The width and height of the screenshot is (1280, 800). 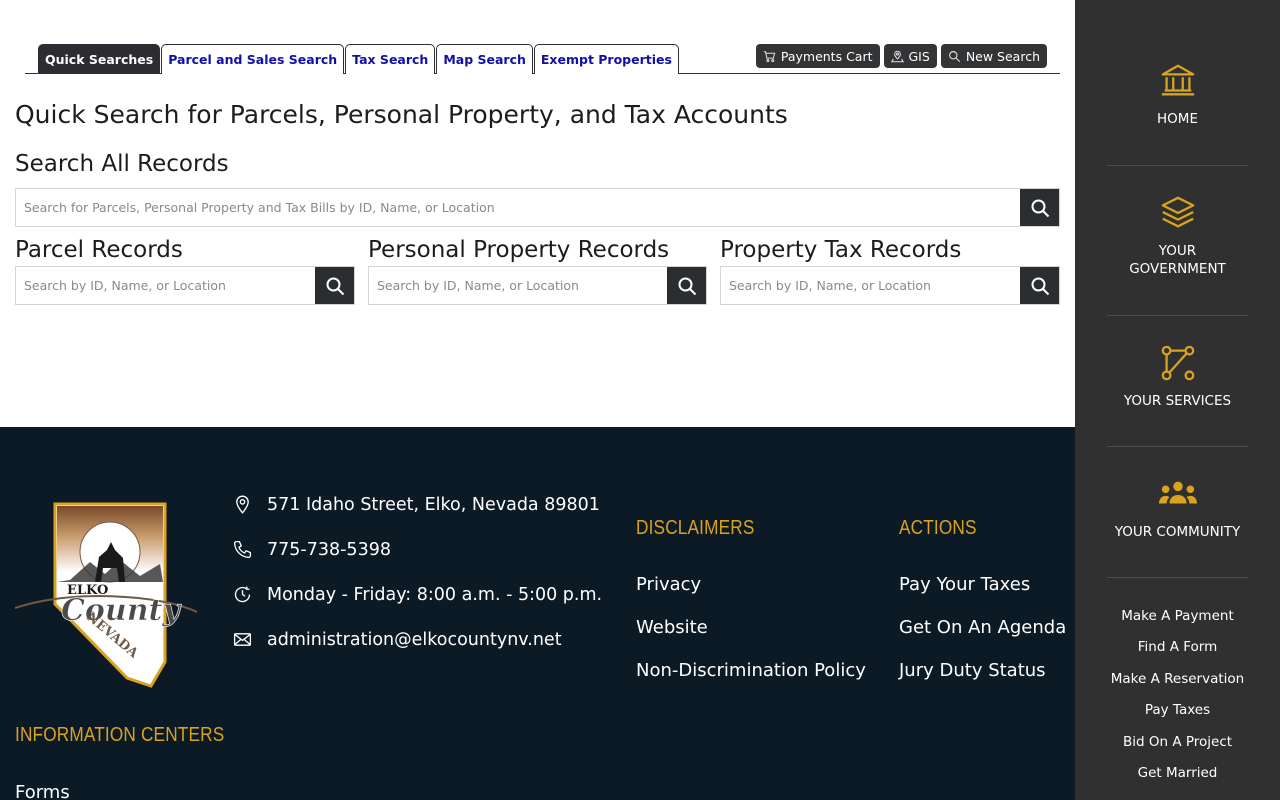 I want to click on new-search-button: New Search, so click(x=993, y=56).